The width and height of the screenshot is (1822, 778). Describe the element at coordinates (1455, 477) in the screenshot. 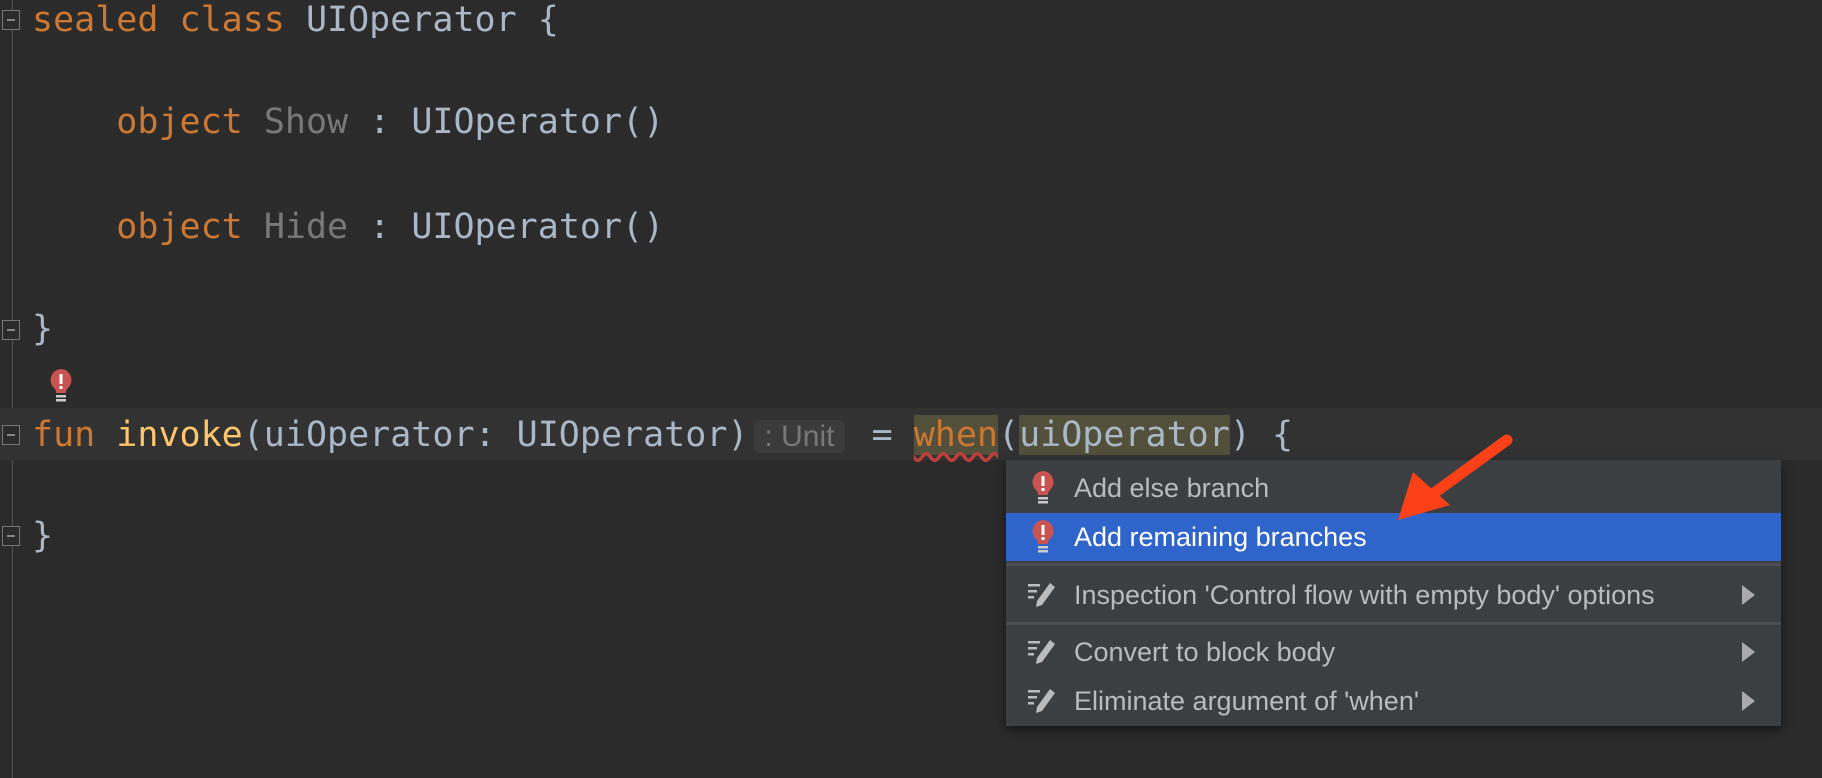

I see `annotation-arrow-icon` at that location.